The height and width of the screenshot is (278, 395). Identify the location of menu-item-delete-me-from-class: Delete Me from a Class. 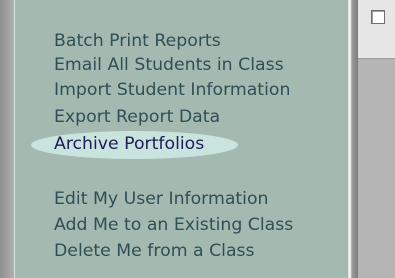
(154, 251).